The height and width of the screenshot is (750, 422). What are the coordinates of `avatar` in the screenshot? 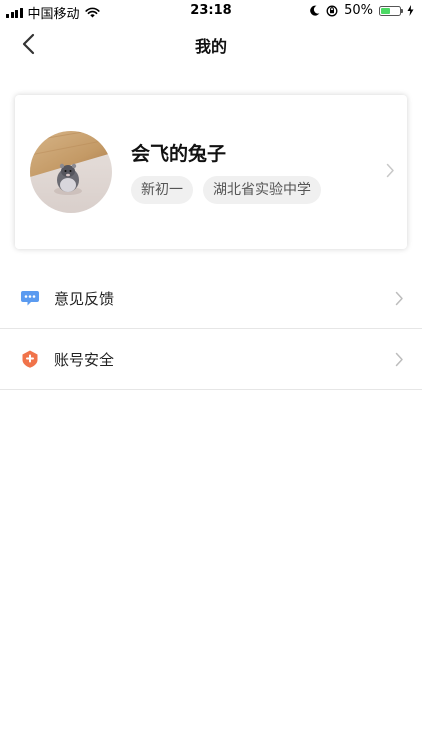 It's located at (71, 172).